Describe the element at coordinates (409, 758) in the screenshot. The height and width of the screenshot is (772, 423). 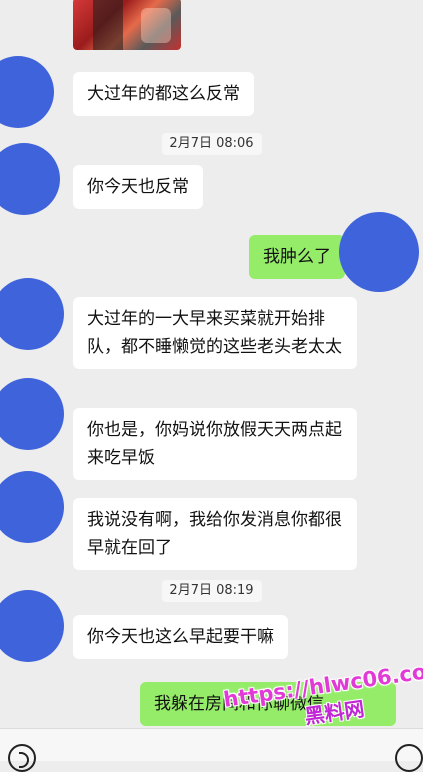
I see `plus-icon` at that location.